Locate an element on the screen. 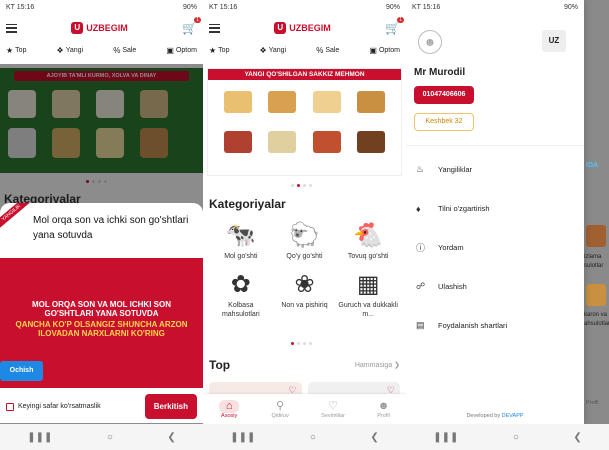  open-button: Ochish is located at coordinates (21, 371).